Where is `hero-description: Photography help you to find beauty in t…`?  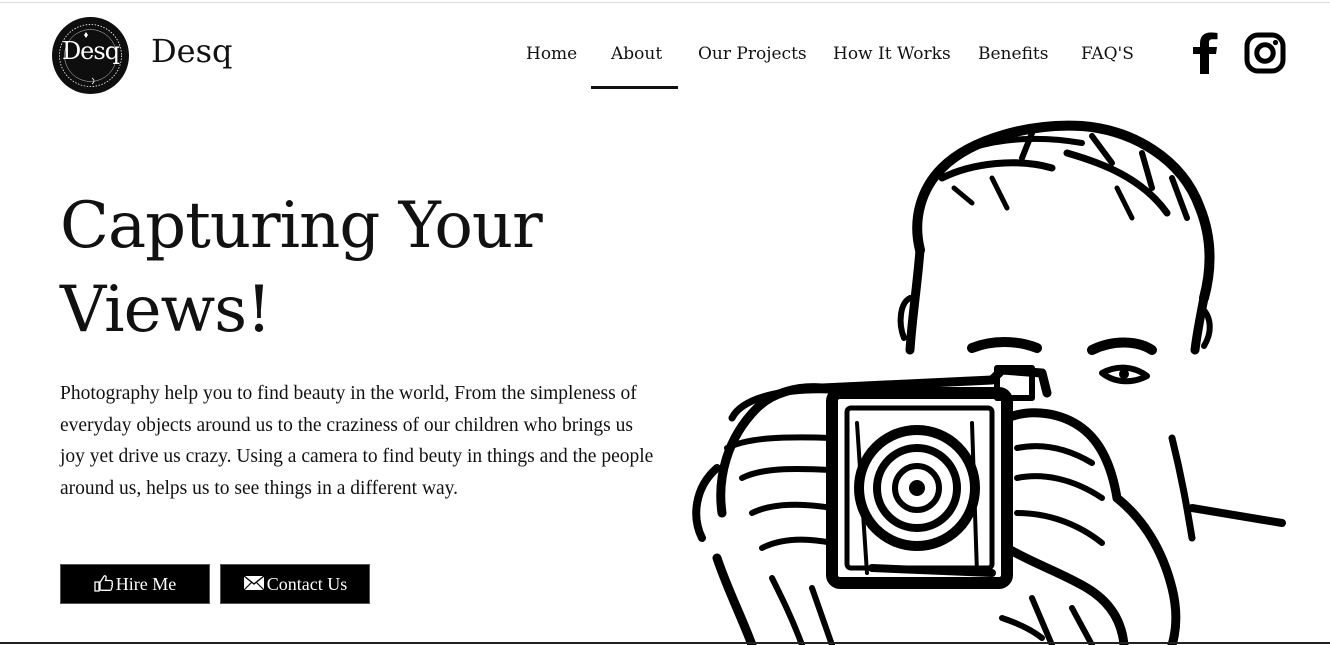 hero-description: Photography help you to find beauty in t… is located at coordinates (357, 441).